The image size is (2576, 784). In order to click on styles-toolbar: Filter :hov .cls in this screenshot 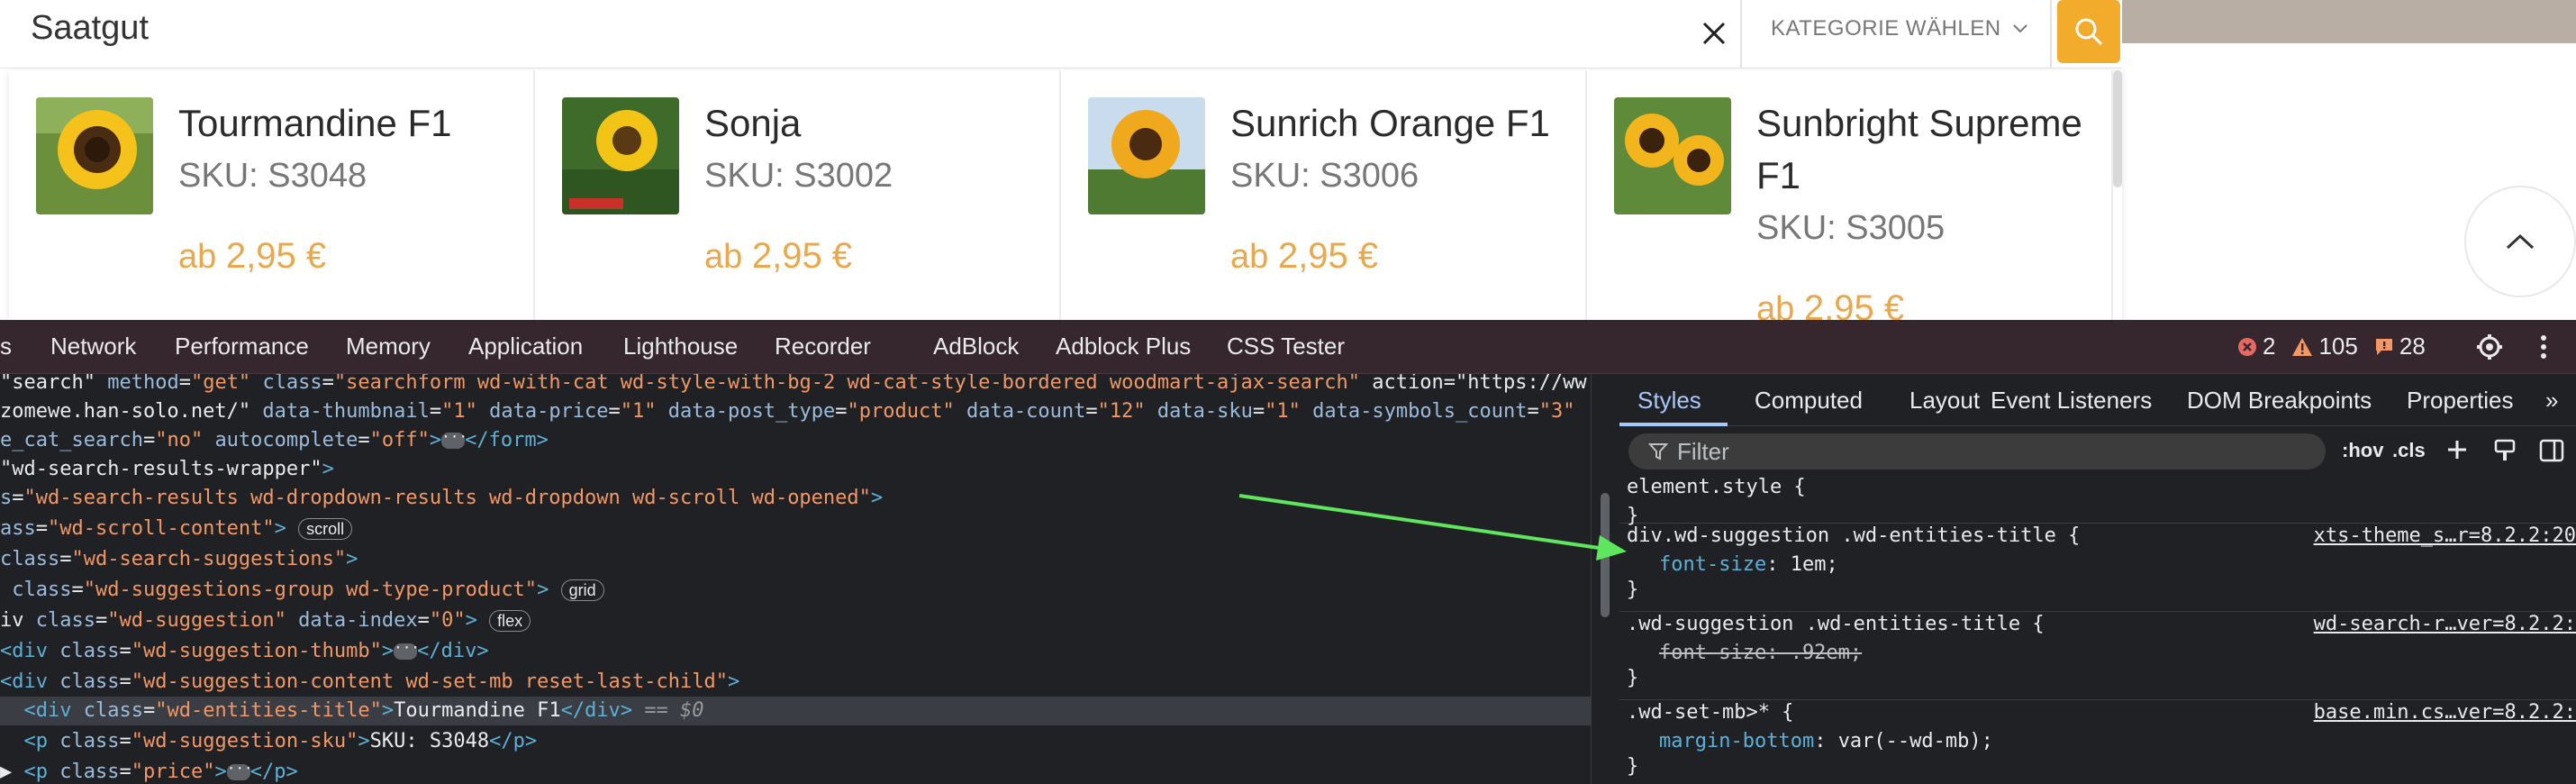, I will do `click(2101, 451)`.